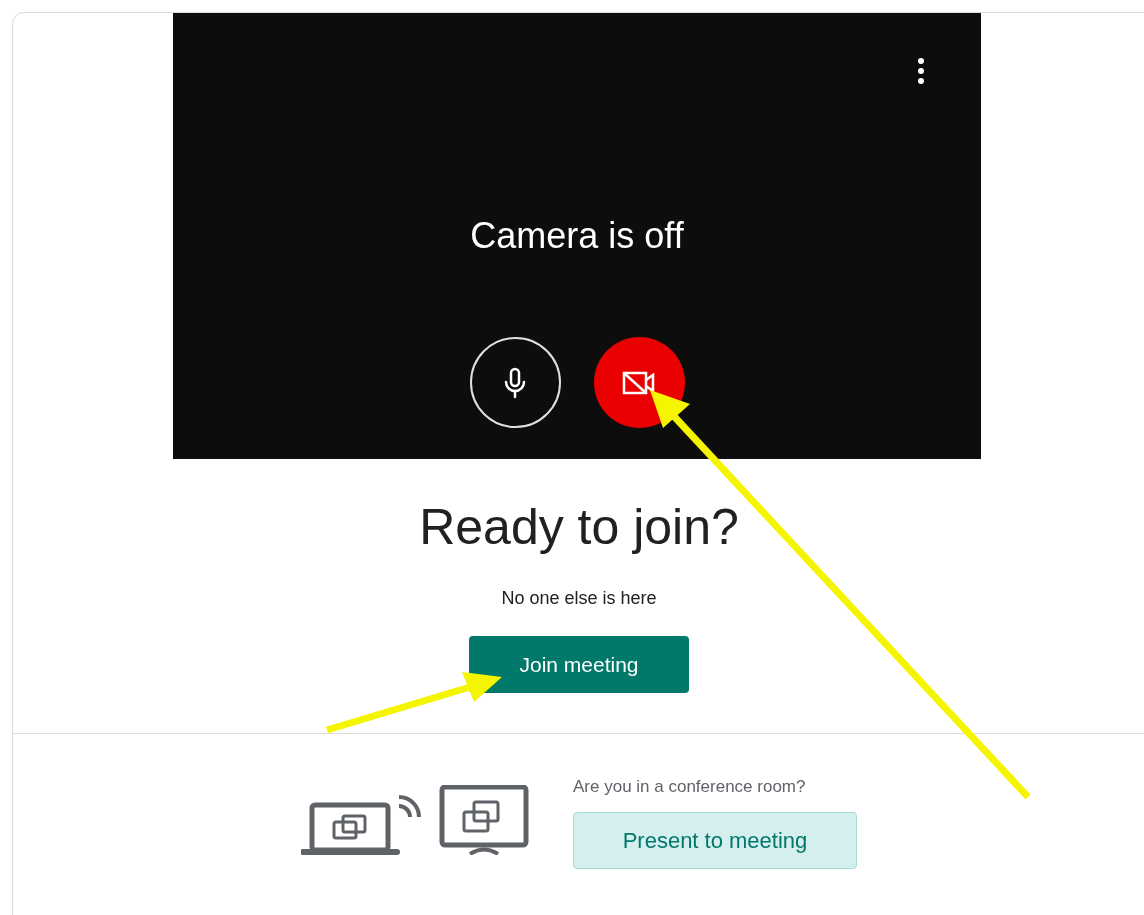 This screenshot has width=1144, height=915. I want to click on present-to-meeting-button: Present to meeting, so click(715, 840).